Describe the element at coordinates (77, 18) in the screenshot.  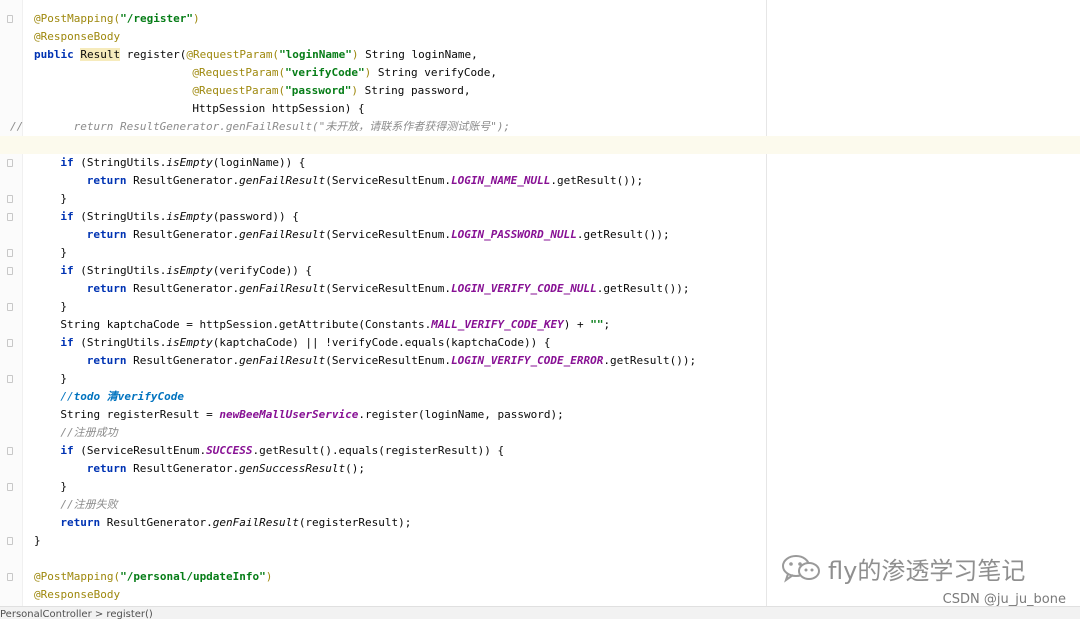
I see `code-token: @PostMapping(` at that location.